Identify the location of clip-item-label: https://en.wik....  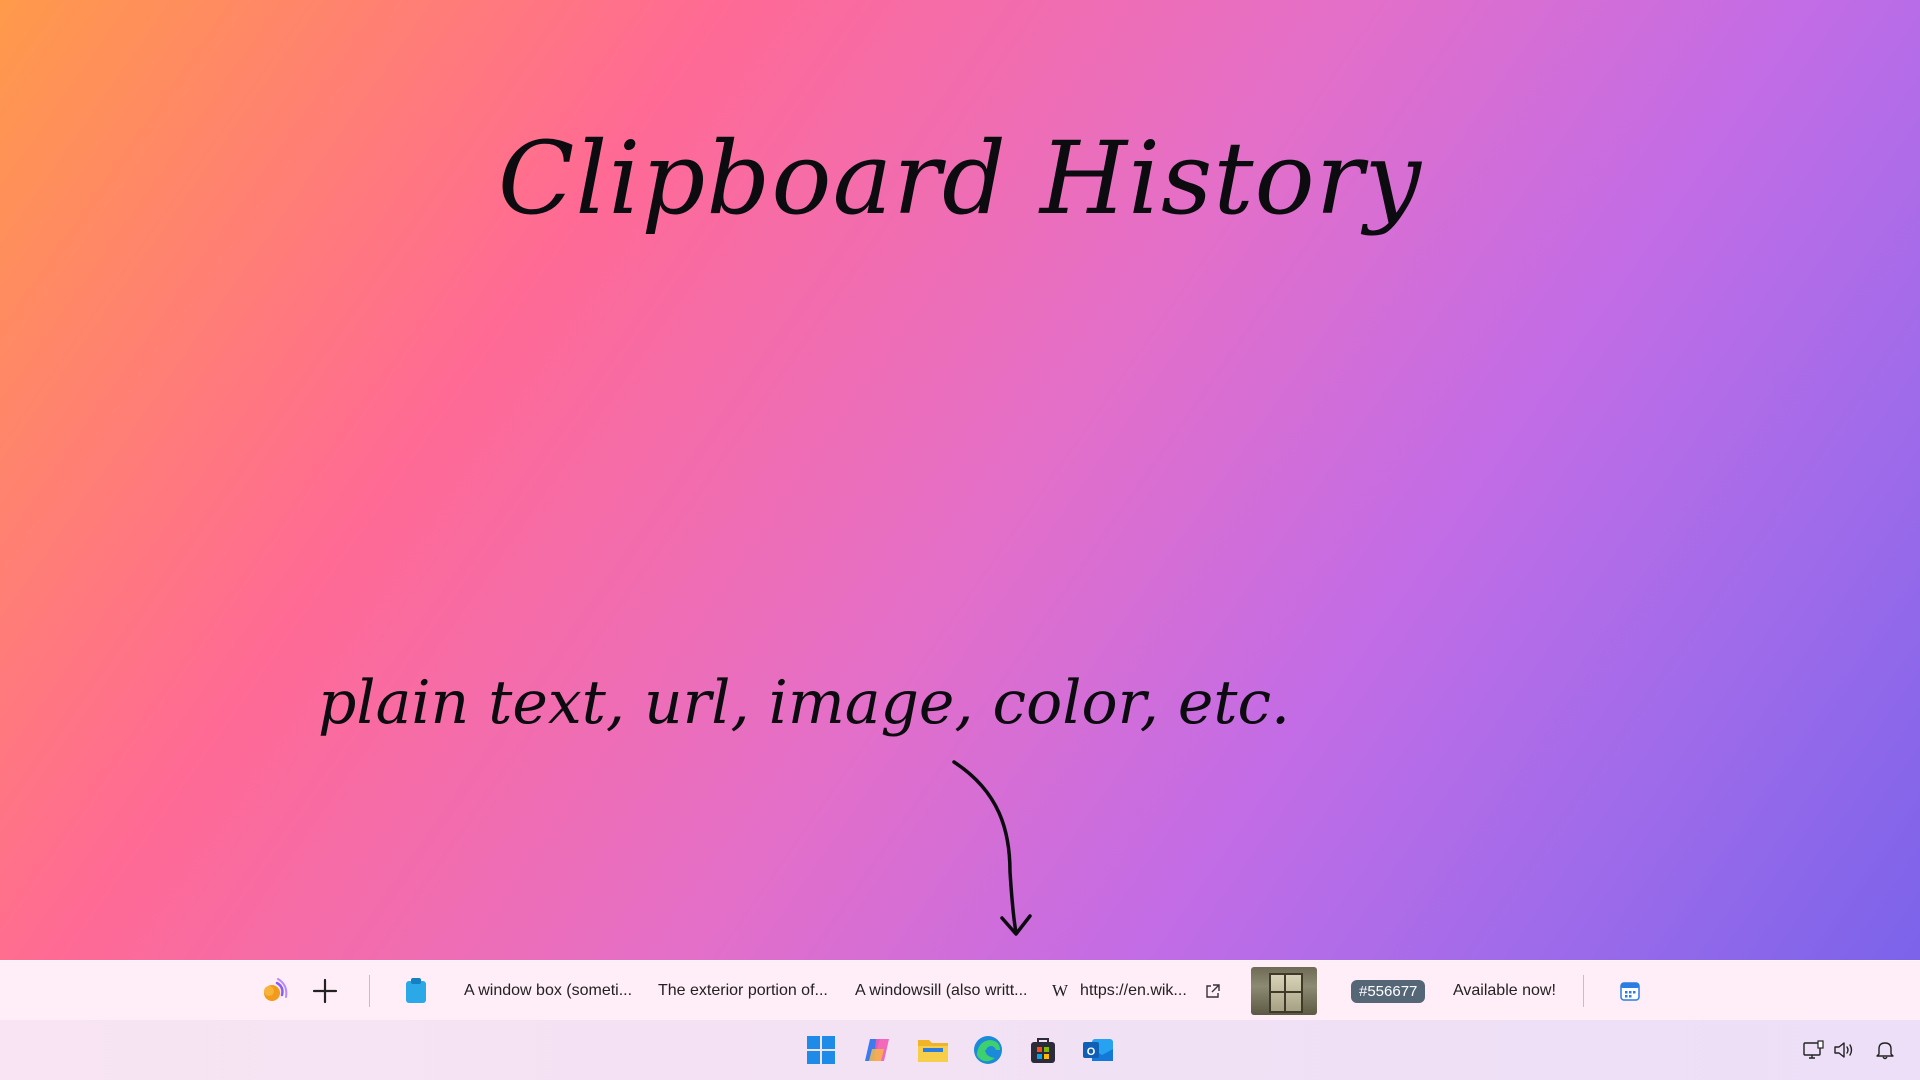
(1133, 990).